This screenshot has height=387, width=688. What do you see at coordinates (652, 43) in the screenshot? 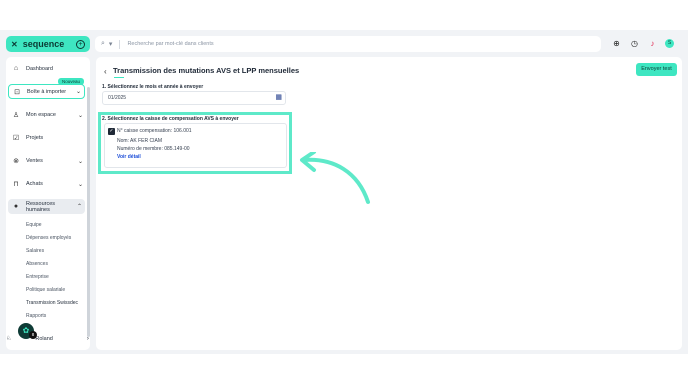
I see `bell-icon: ♪` at bounding box center [652, 43].